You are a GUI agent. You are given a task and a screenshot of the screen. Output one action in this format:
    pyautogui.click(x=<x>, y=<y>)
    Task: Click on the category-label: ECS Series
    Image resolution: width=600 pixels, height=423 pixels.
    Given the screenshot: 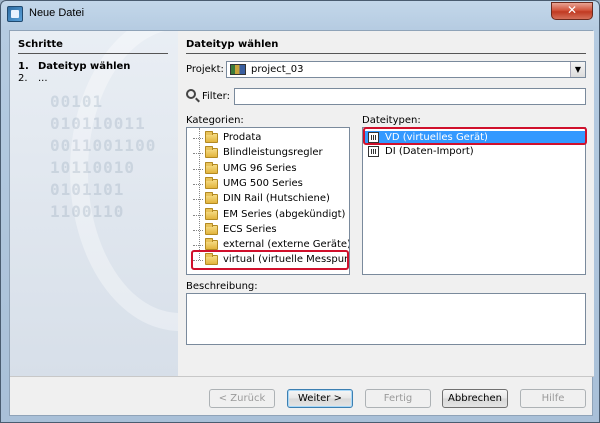 What is the action you would take?
    pyautogui.click(x=250, y=229)
    